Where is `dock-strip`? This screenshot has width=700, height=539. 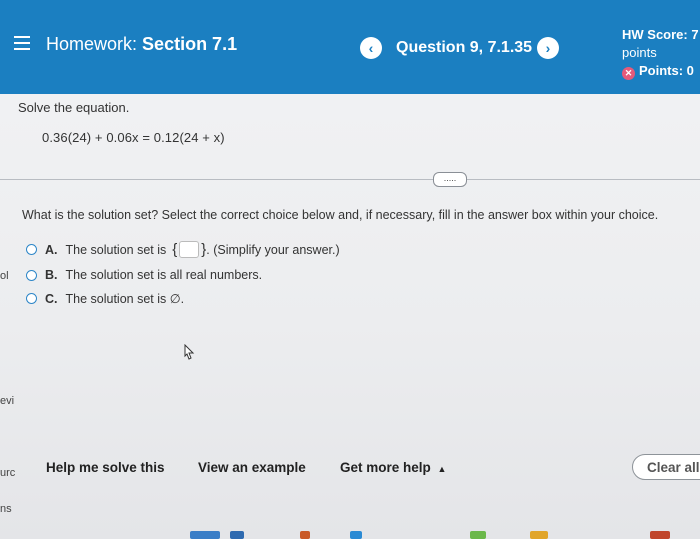
dock-strip is located at coordinates (430, 532).